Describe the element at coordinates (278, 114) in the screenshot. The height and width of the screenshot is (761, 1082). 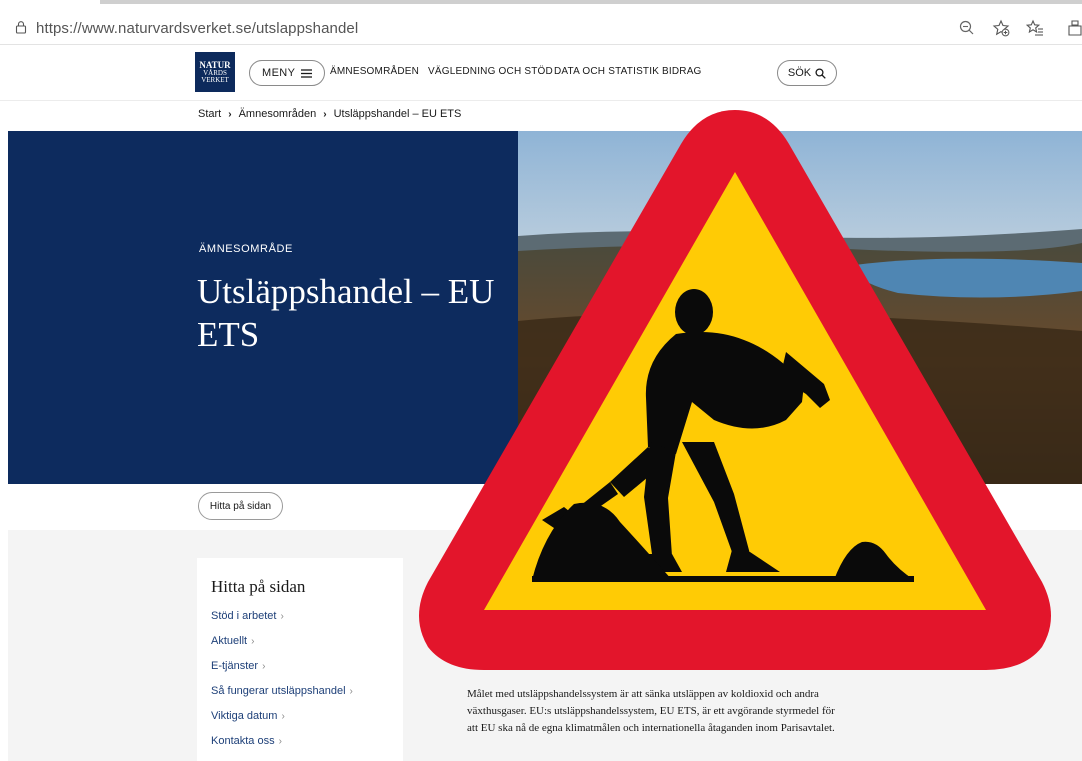
I see `breadcrumb-amnesomraden: Ämnesområden` at that location.